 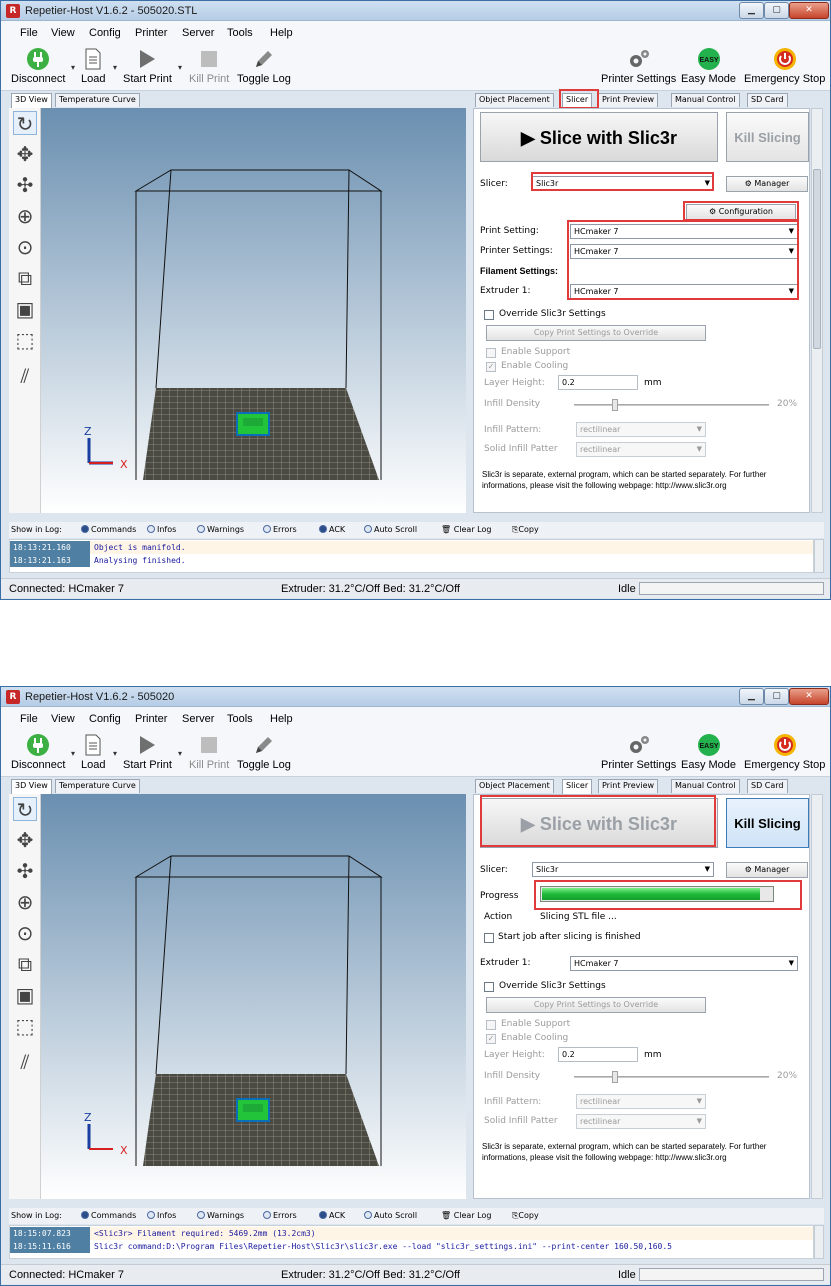 What do you see at coordinates (641, 449) in the screenshot?
I see `solid-infill-select: rectilinear ▼` at bounding box center [641, 449].